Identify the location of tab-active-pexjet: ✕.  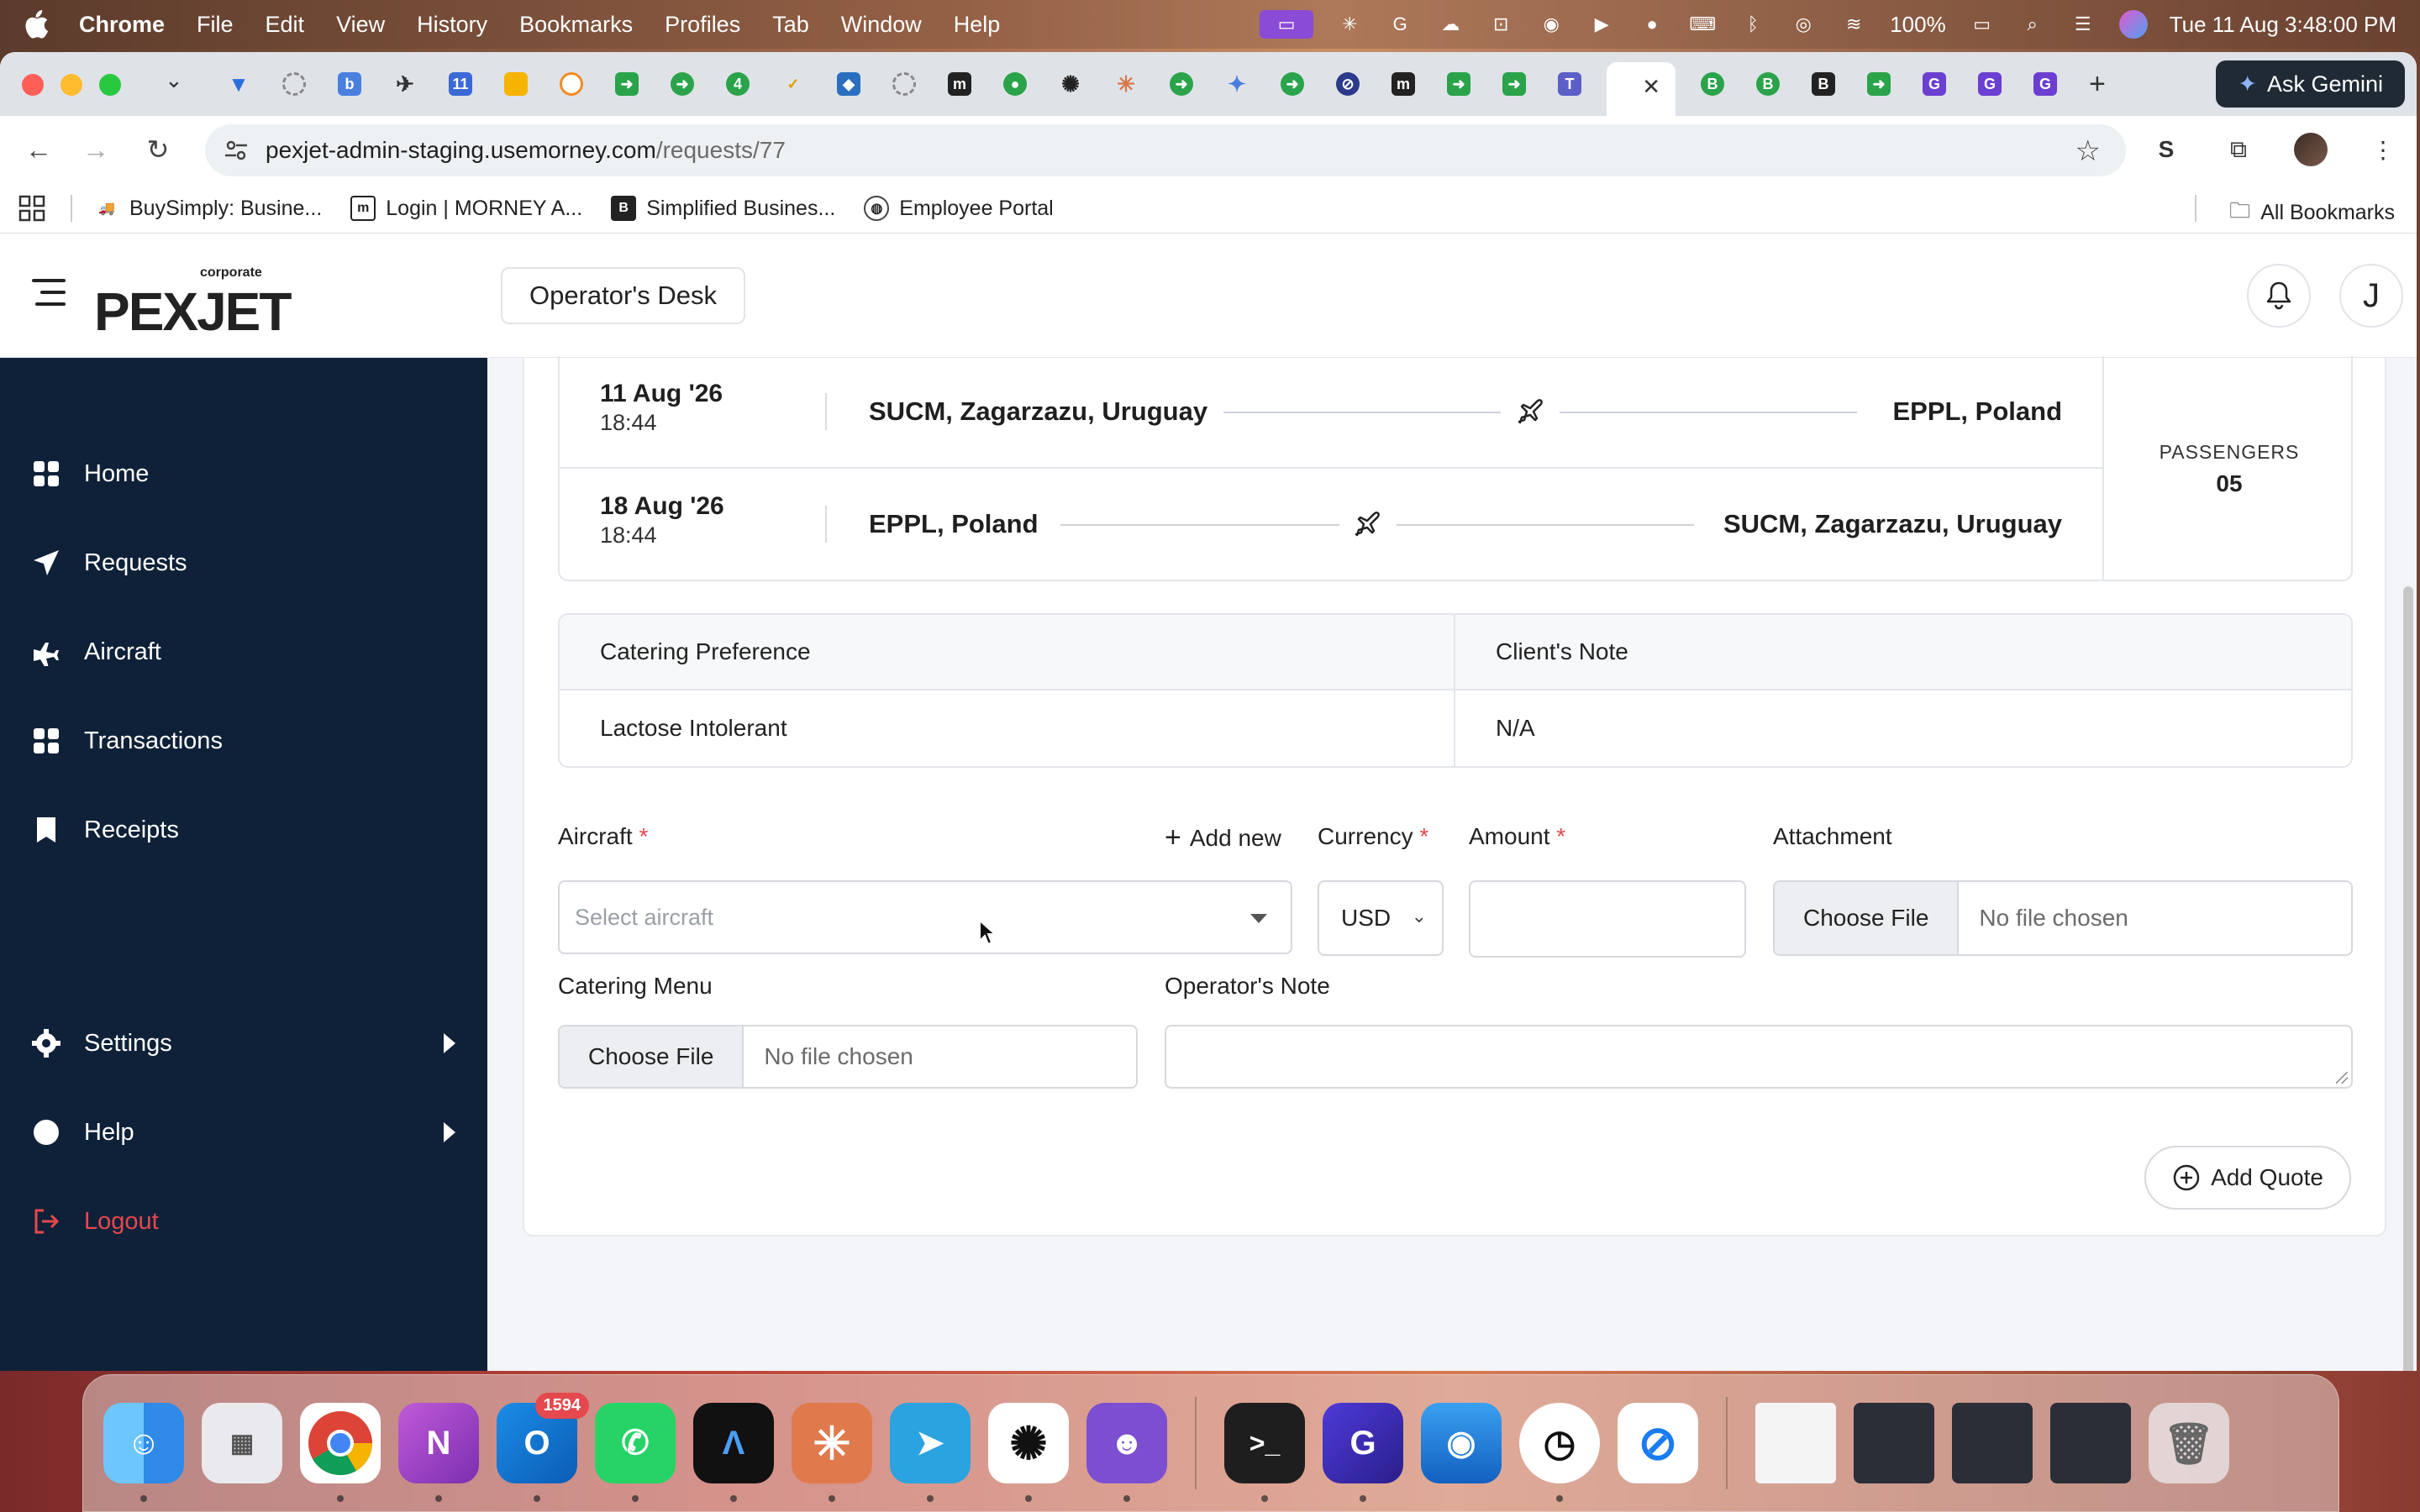
(1642, 89).